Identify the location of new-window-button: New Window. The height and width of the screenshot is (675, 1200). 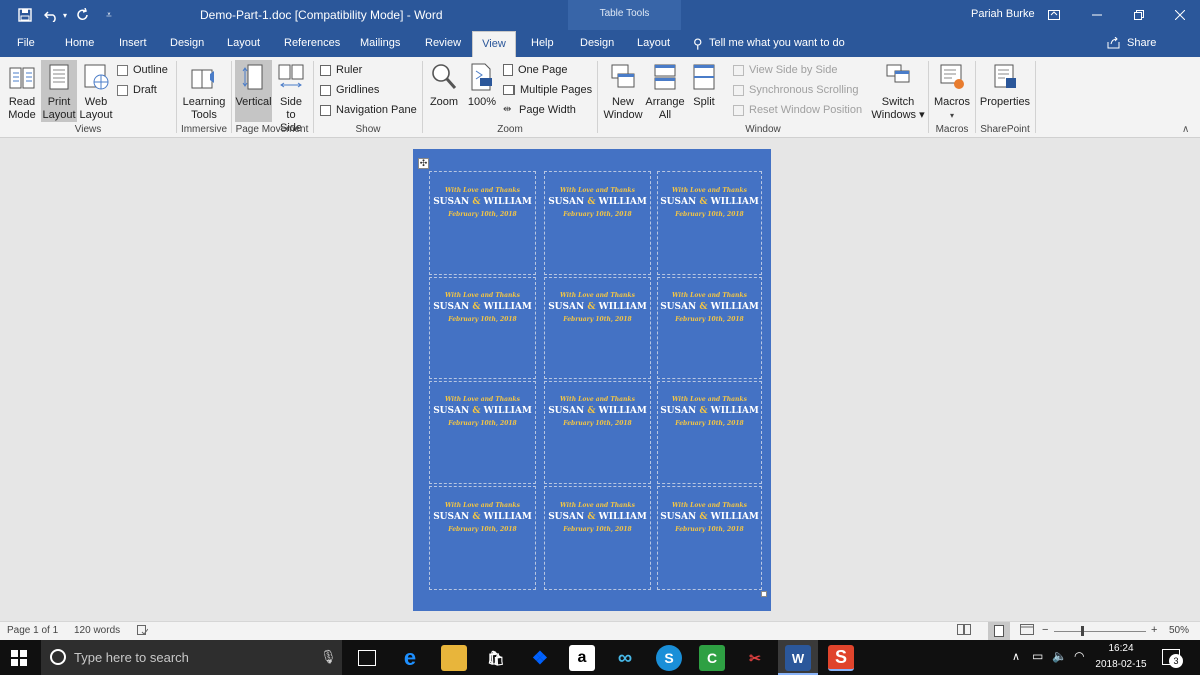
(623, 91).